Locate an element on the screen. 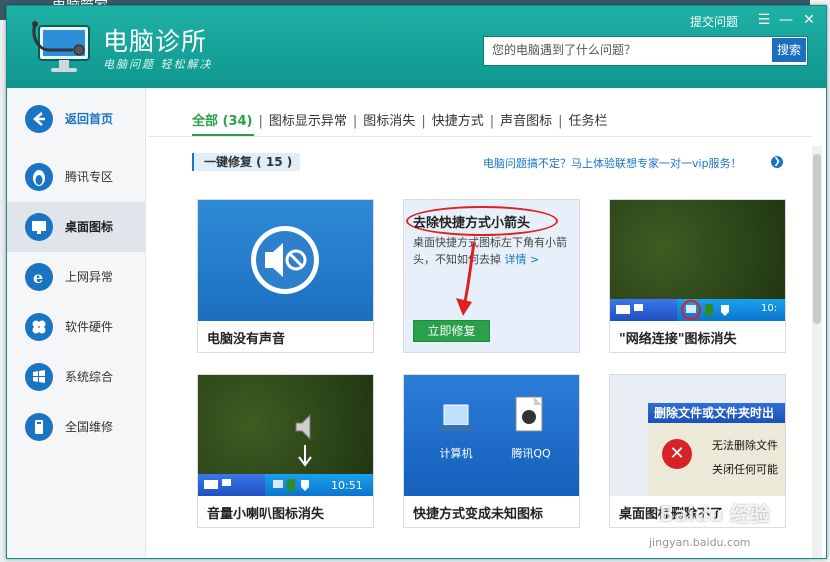 This screenshot has height=562, width=830. sidebar-item-repair: 全国维修 is located at coordinates (76, 427).